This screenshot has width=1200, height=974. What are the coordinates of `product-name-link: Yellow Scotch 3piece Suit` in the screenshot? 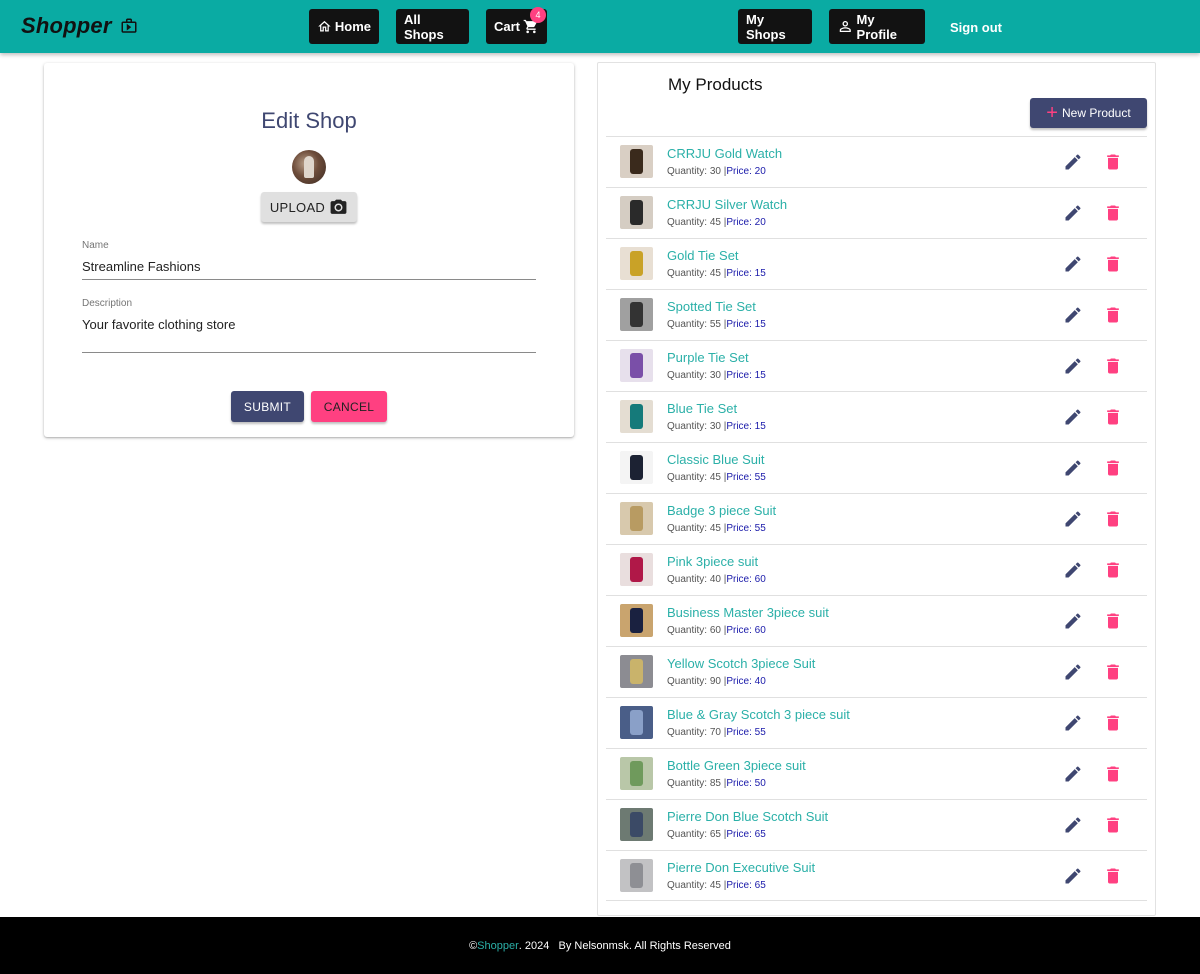 It's located at (741, 663).